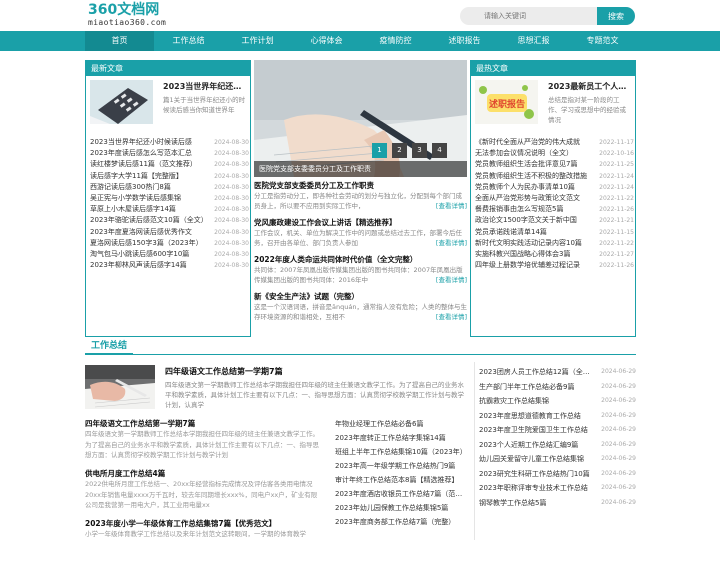  I want to click on list-item: 班组上半年工作总结集锦10篇（2023年）, so click(401, 452).